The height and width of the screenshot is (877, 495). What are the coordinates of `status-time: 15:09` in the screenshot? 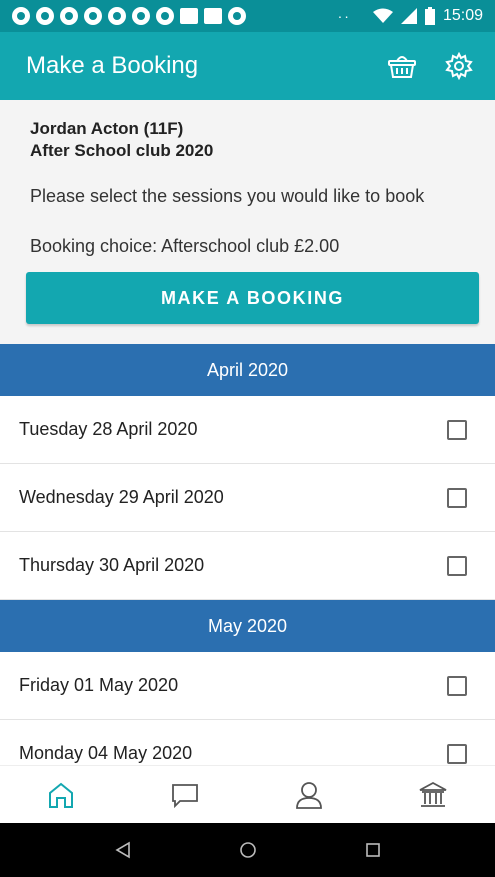 It's located at (462, 15).